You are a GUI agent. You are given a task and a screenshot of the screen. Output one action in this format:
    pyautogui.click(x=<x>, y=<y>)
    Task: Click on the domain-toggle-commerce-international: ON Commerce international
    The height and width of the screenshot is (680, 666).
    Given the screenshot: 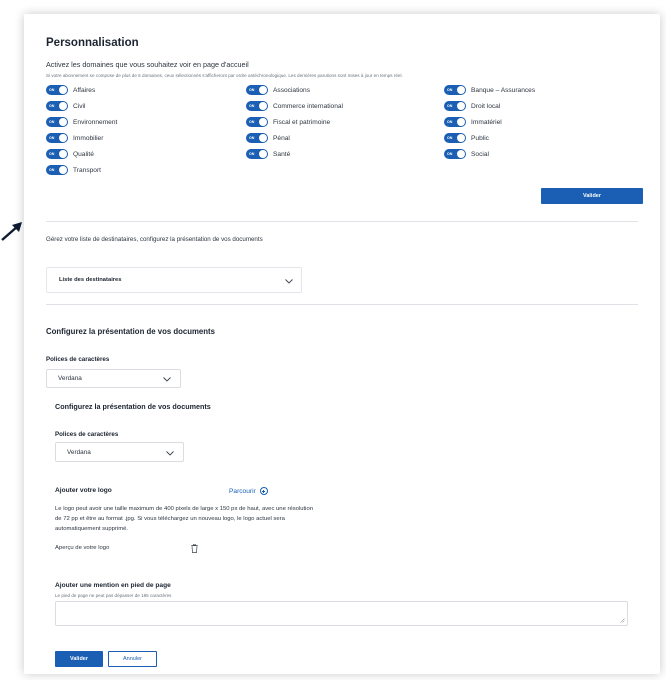 What is the action you would take?
    pyautogui.click(x=294, y=106)
    